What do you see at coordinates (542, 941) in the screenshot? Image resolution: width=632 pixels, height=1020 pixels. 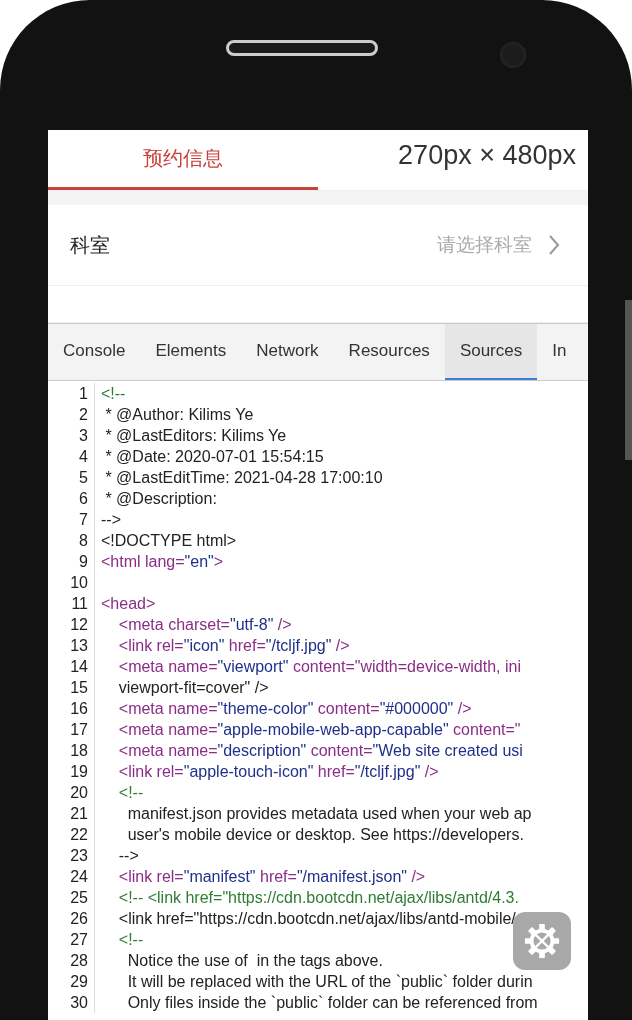 I see `gear-icon` at bounding box center [542, 941].